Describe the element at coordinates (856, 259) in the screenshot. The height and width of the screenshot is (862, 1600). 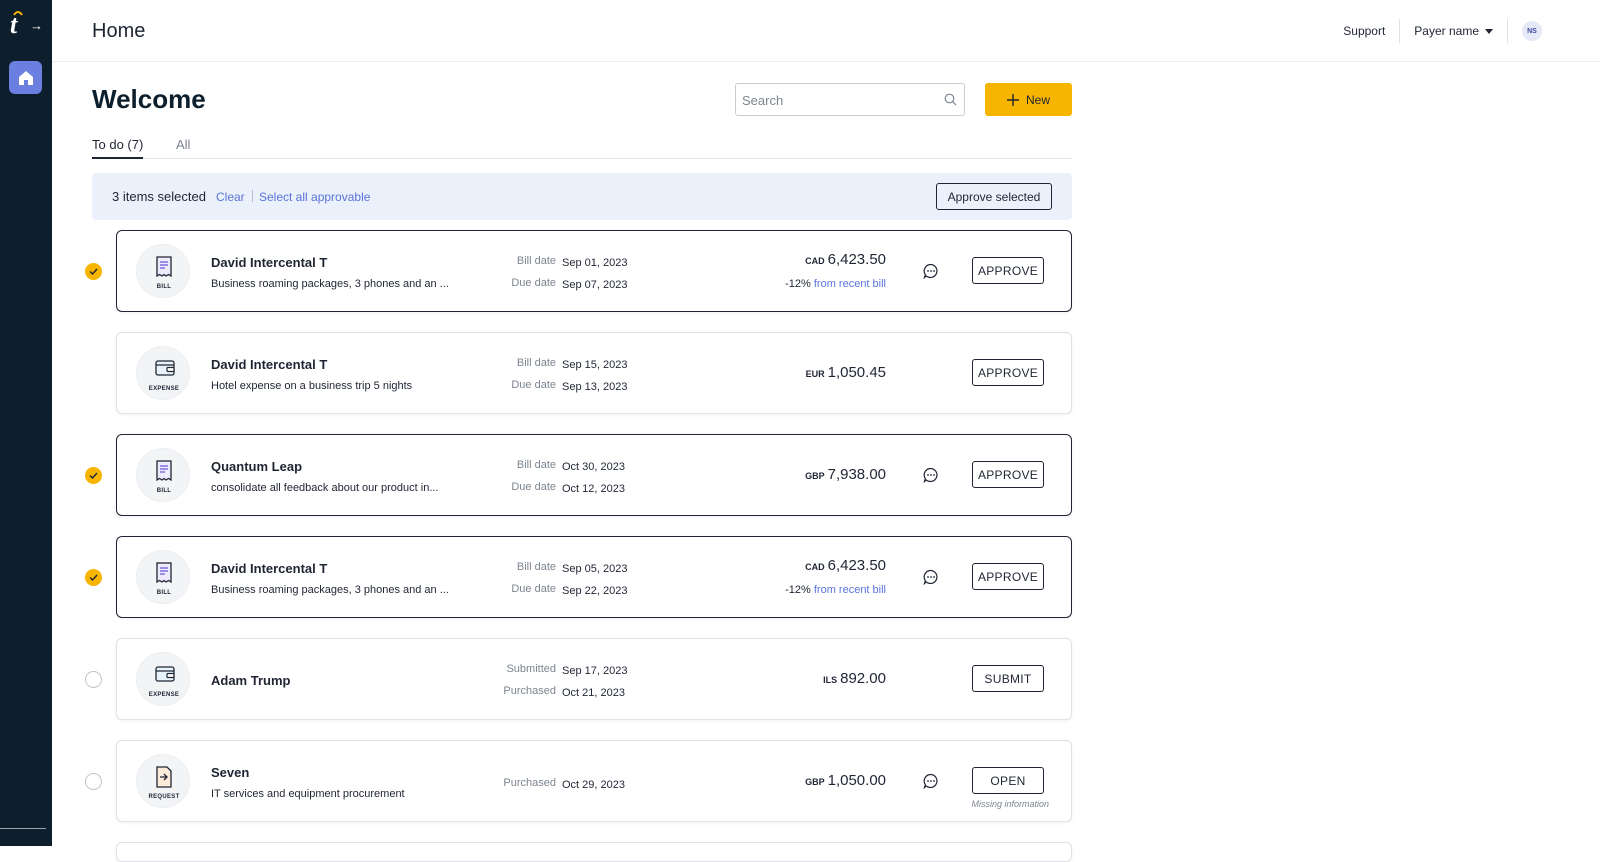
I see `amount-value: 6,423.50` at that location.